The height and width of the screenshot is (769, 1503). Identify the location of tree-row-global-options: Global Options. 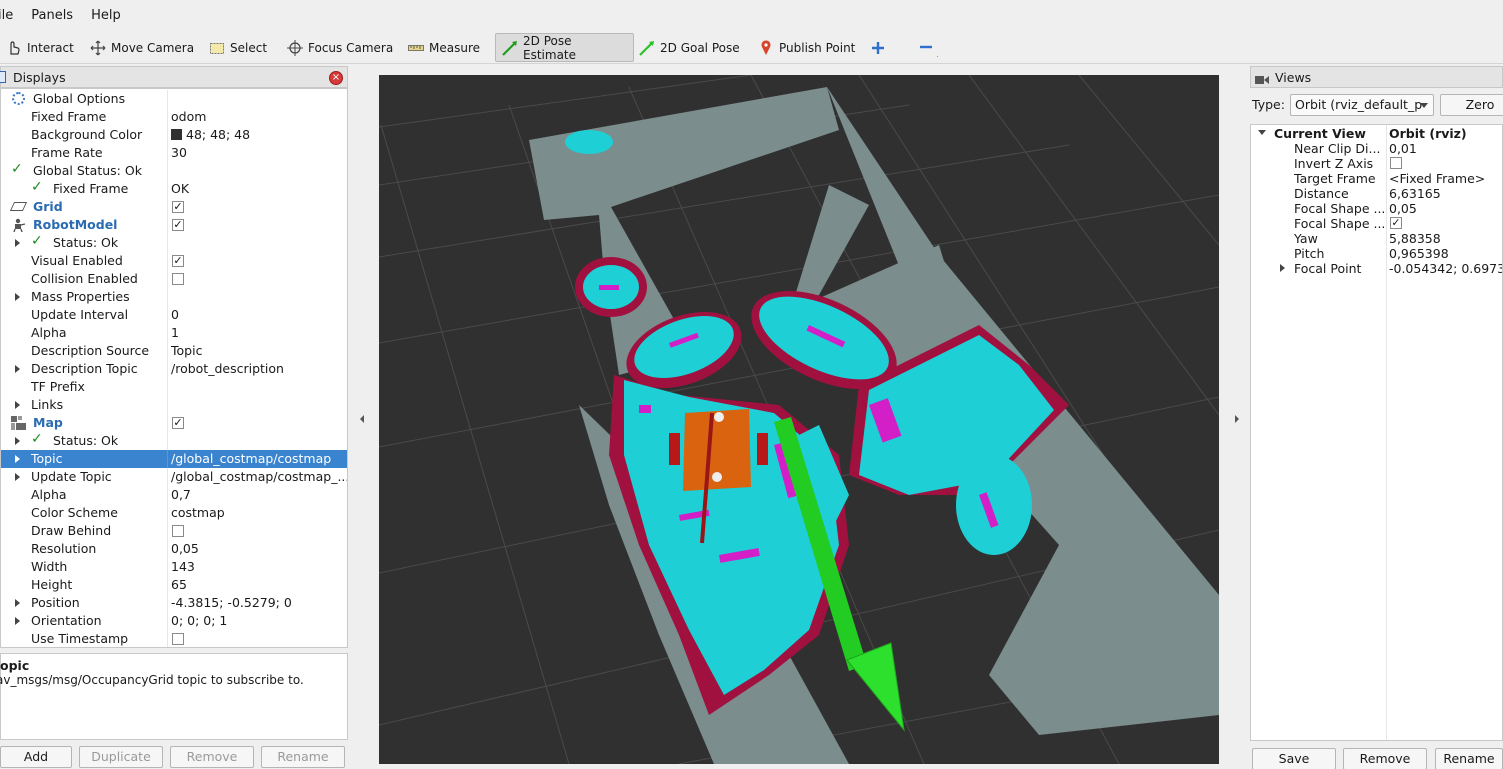
(174, 99).